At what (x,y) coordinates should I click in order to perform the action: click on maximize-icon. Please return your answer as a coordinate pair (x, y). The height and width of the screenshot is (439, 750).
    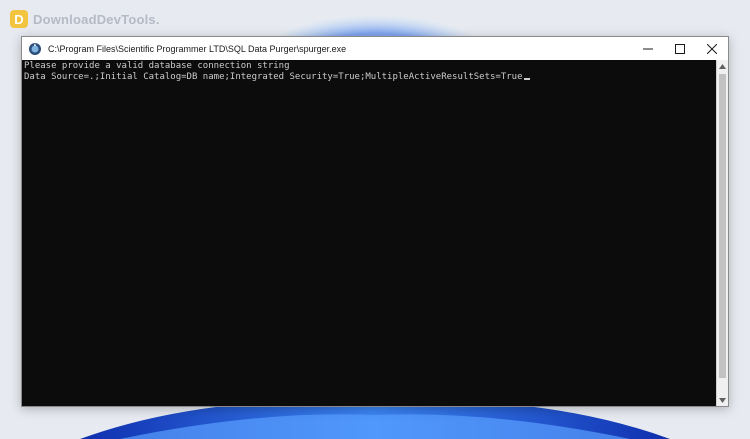
    Looking at the image, I should click on (680, 48).